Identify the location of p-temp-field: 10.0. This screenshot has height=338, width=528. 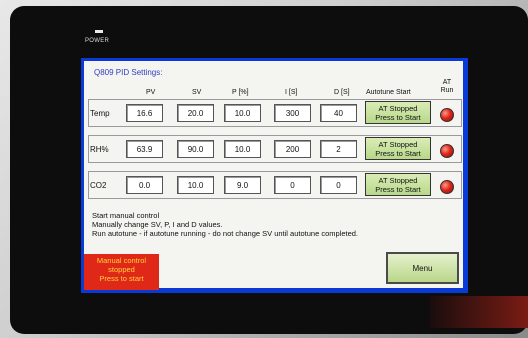
(242, 113).